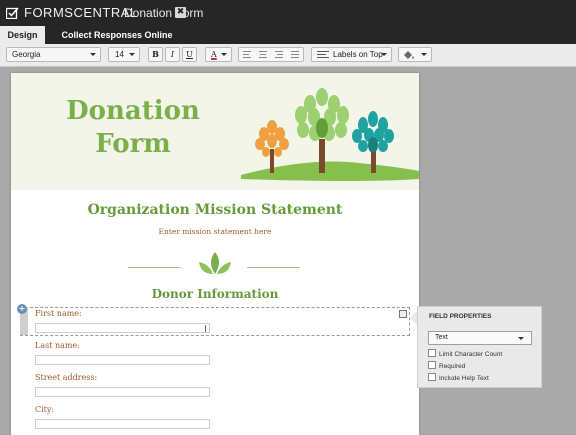 The height and width of the screenshot is (435, 576). I want to click on title-bar: FORMSCENTRAL Donation Form ✖, so click(288, 13).